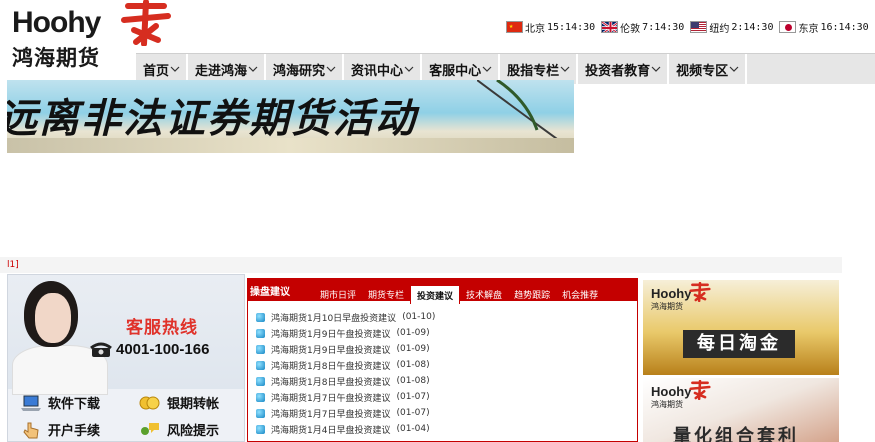 The height and width of the screenshot is (442, 875). What do you see at coordinates (443, 317) in the screenshot?
I see `list-item: 鸿海期货1月10日早盘投资建议 (01-10)` at bounding box center [443, 317].